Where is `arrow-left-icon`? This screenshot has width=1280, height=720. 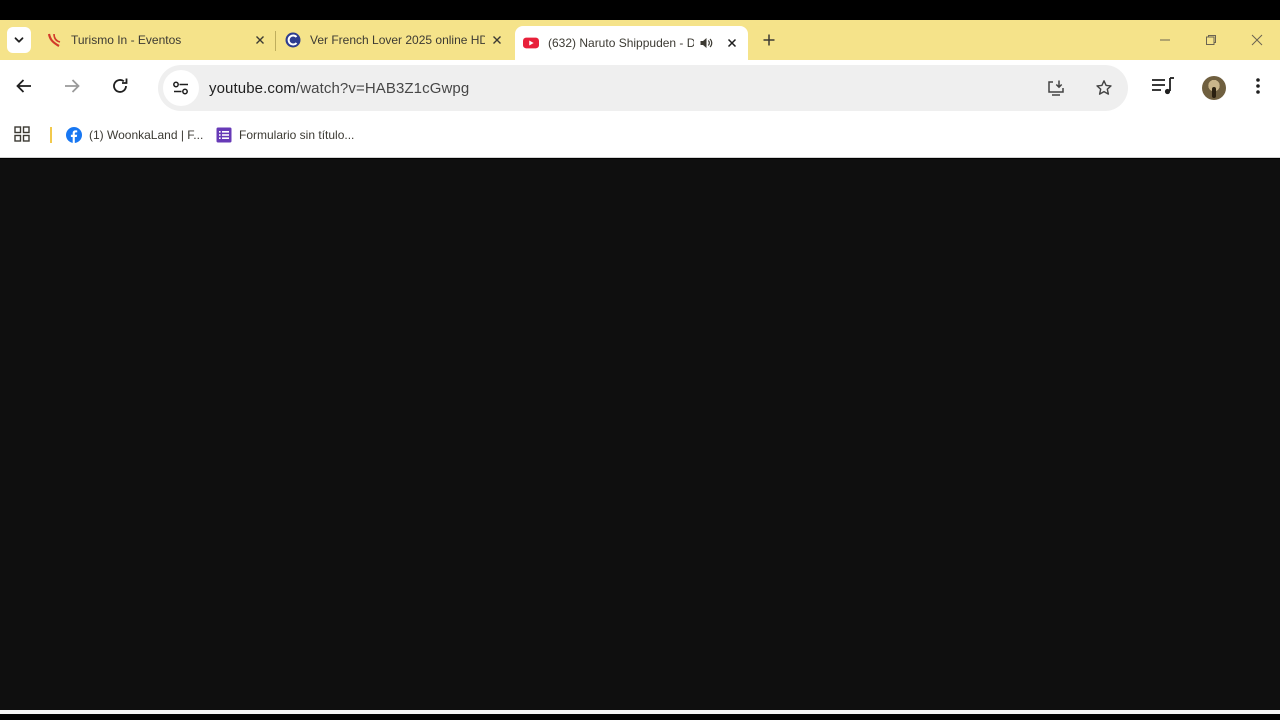 arrow-left-icon is located at coordinates (23, 86).